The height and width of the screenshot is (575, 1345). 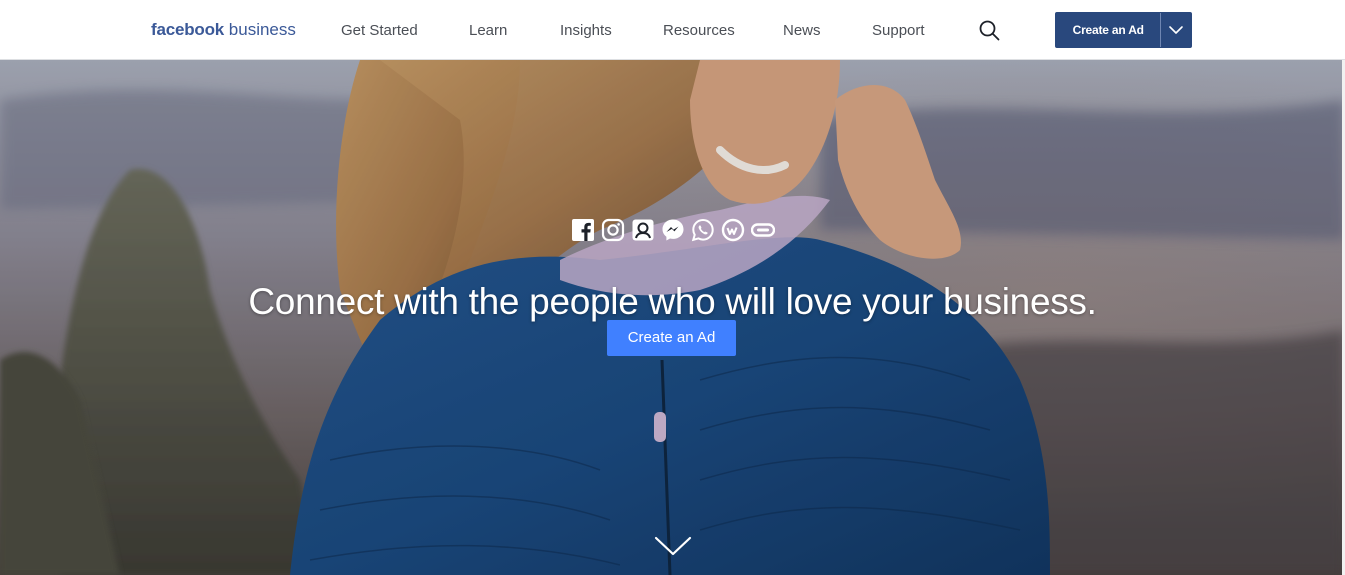 What do you see at coordinates (802, 31) in the screenshot?
I see `nav-news: News` at bounding box center [802, 31].